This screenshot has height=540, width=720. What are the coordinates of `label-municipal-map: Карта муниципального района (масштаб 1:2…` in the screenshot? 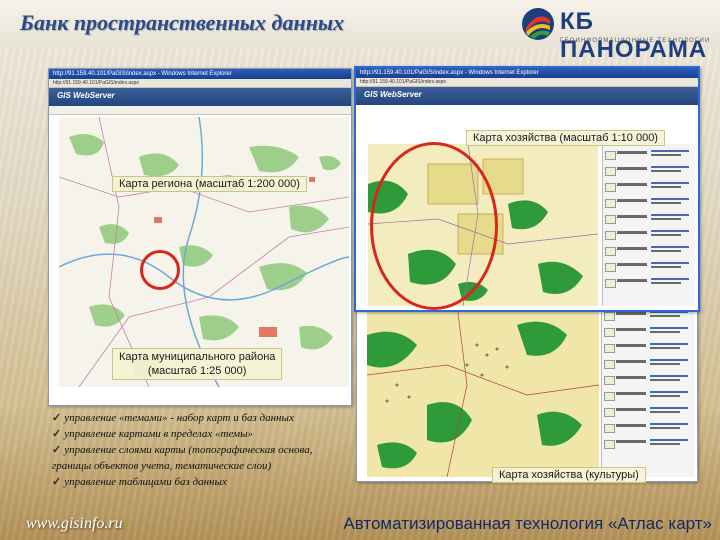 It's located at (197, 364).